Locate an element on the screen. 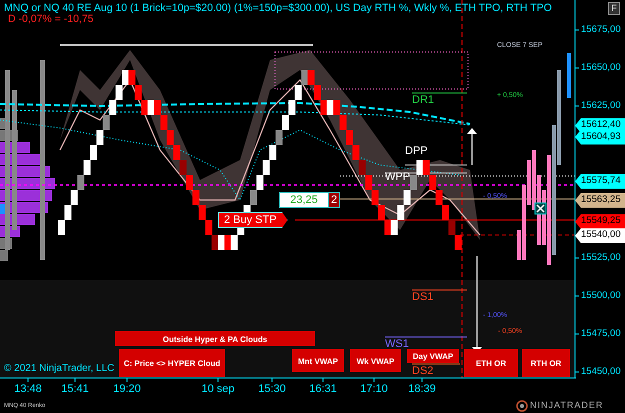 Image resolution: width=625 pixels, height=413 pixels. time-label: 15:41 is located at coordinates (75, 389).